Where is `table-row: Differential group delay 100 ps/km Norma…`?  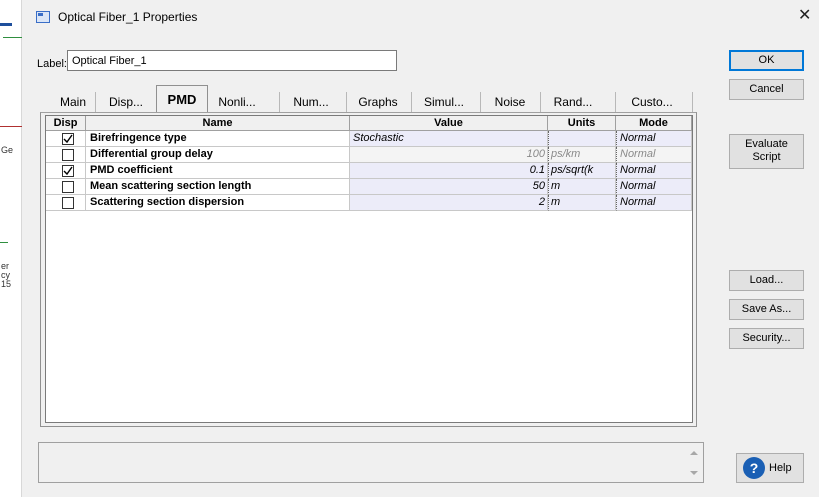 table-row: Differential group delay 100 ps/km Norma… is located at coordinates (369, 155).